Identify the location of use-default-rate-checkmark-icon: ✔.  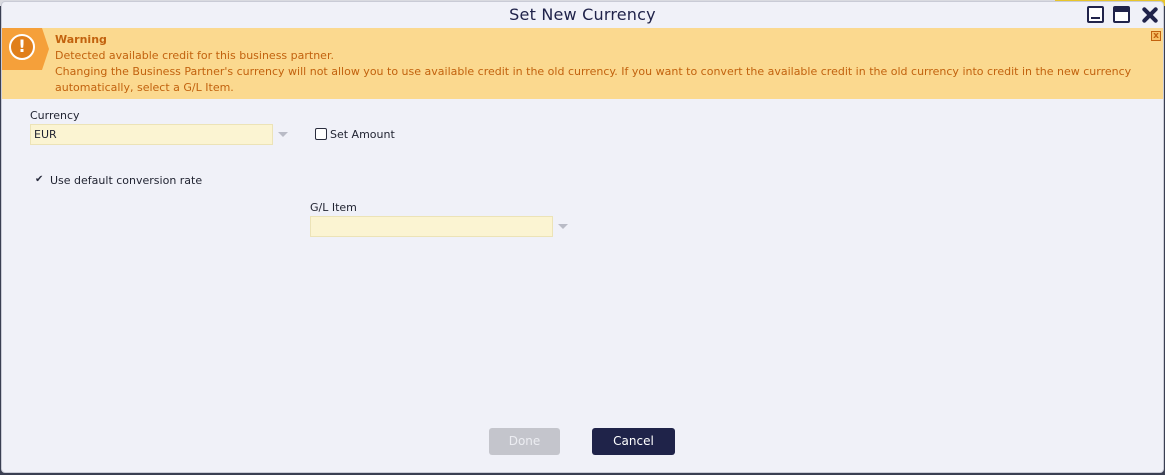
(39, 179).